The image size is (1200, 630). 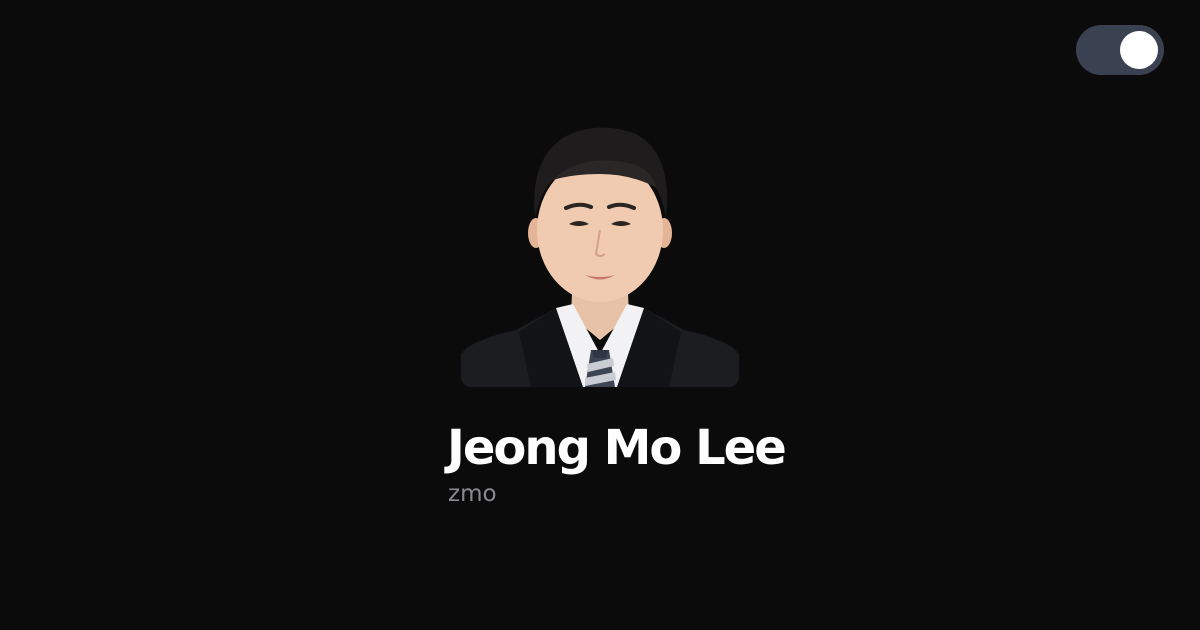 I want to click on toggle-knob, so click(x=1139, y=50).